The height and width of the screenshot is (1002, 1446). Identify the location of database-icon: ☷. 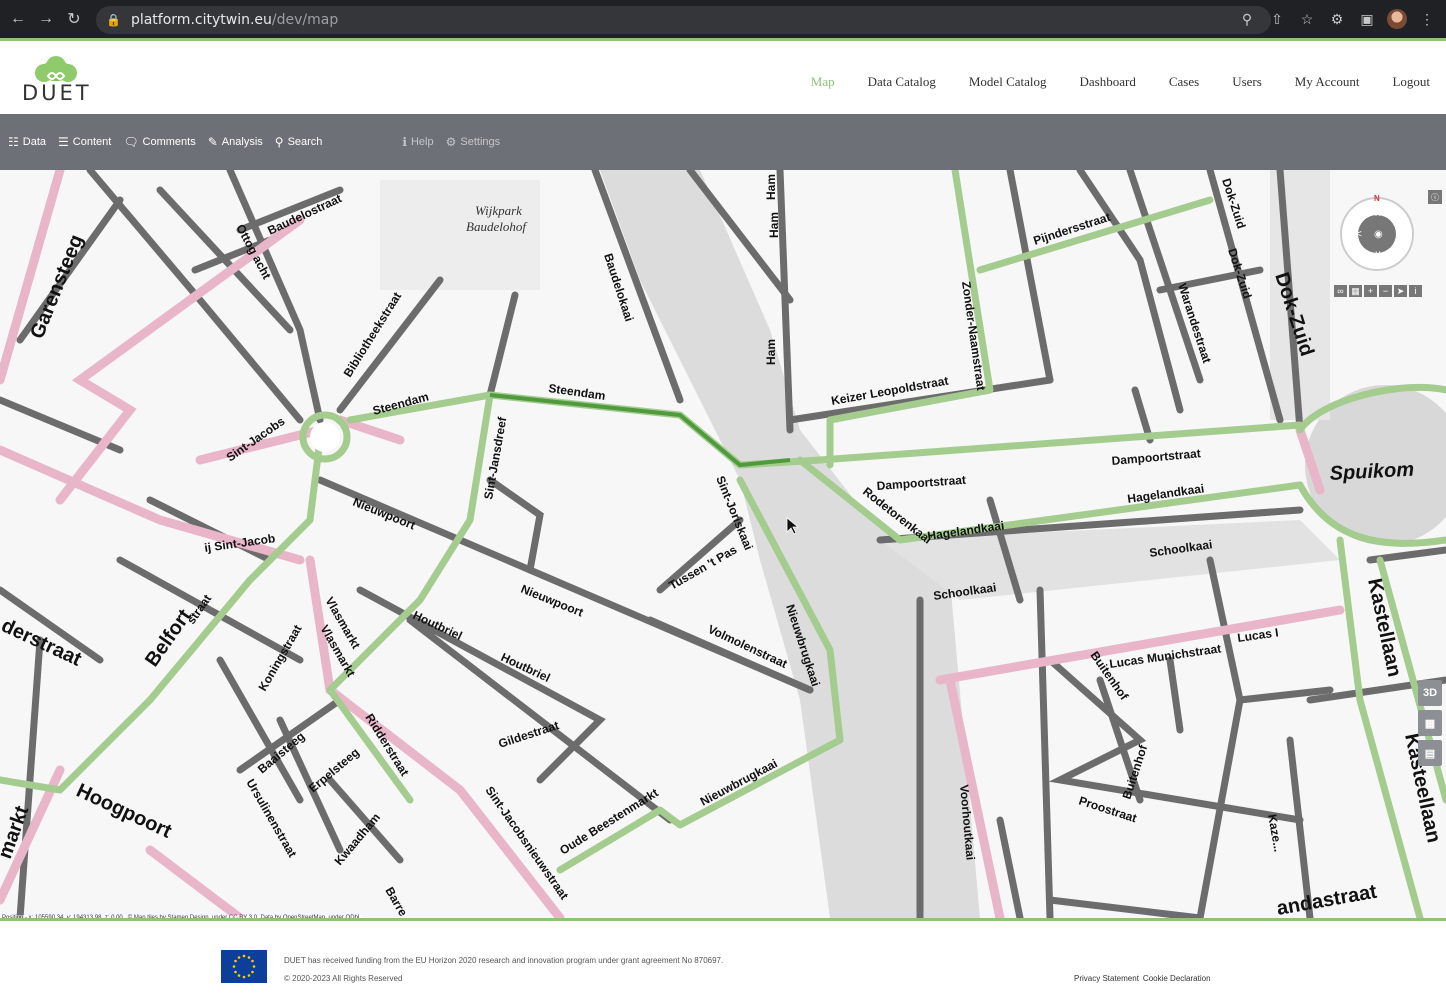
(13, 142).